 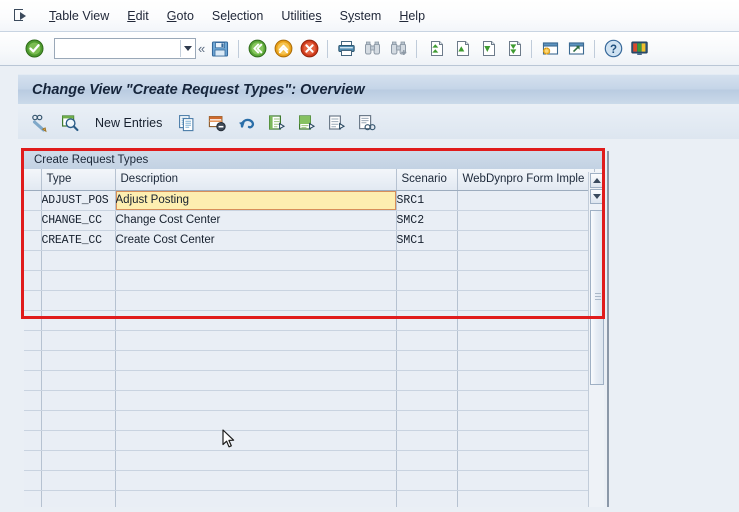 What do you see at coordinates (613, 49) in the screenshot?
I see `help-button: ?` at bounding box center [613, 49].